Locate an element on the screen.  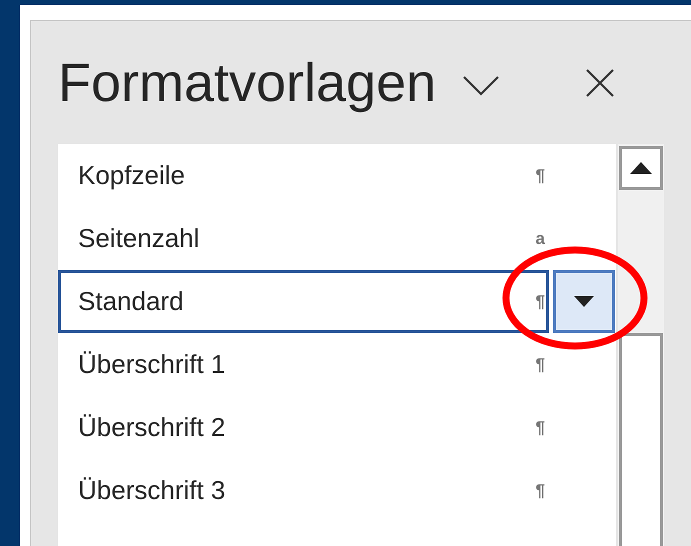
style-dropdown-button is located at coordinates (584, 301).